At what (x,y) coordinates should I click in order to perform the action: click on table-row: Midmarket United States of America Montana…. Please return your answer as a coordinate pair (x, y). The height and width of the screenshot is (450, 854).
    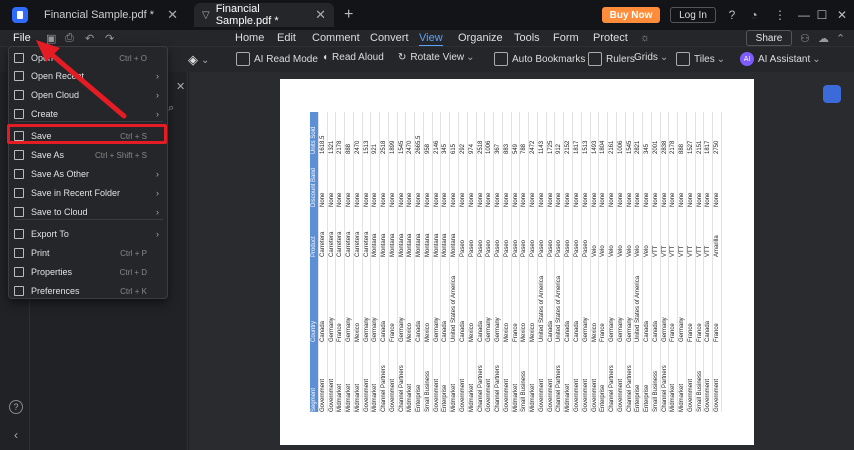
    Looking at the image, I should click on (455, 262).